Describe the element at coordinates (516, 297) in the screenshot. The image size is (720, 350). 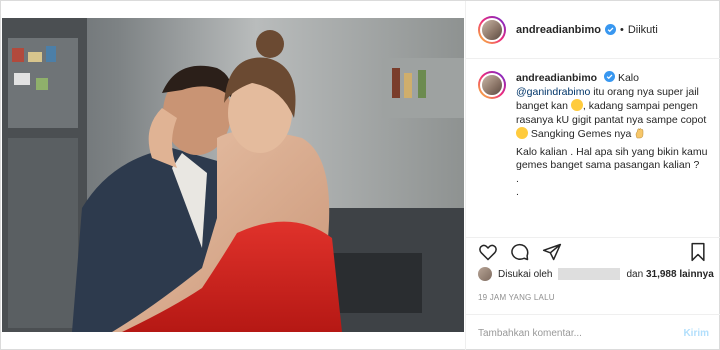
I see `post-timestamp: 19 JAM YANG LALU` at that location.